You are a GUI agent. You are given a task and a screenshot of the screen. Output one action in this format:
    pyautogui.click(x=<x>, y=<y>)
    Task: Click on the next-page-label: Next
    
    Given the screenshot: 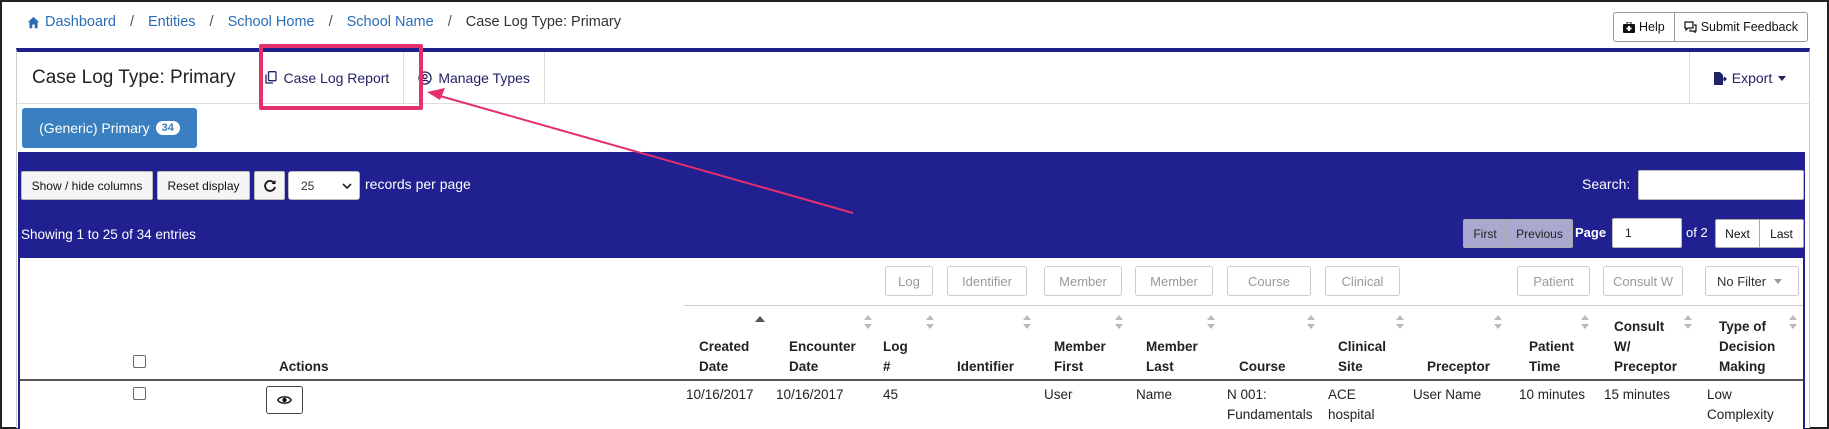 What is the action you would take?
    pyautogui.click(x=1737, y=233)
    